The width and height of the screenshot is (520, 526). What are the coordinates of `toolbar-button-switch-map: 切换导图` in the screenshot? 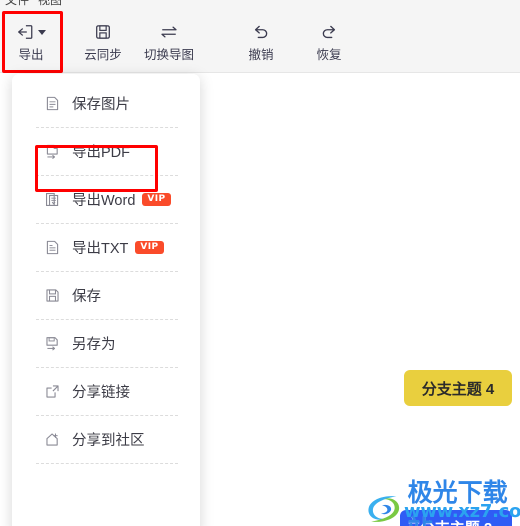 It's located at (169, 41).